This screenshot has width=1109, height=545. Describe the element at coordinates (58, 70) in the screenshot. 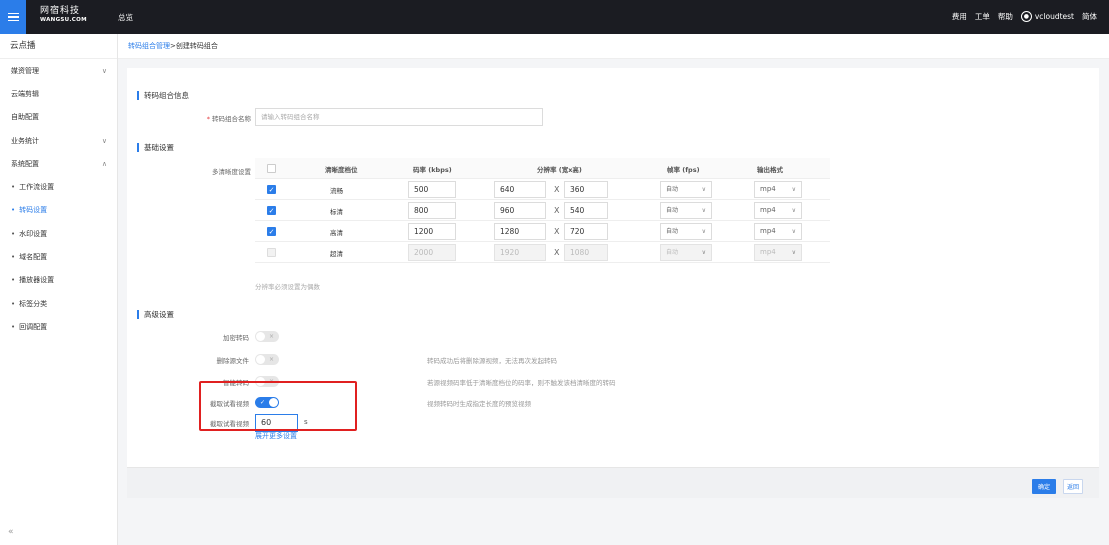

I see `sidebar-item-media: 媒资管理 ∨` at that location.